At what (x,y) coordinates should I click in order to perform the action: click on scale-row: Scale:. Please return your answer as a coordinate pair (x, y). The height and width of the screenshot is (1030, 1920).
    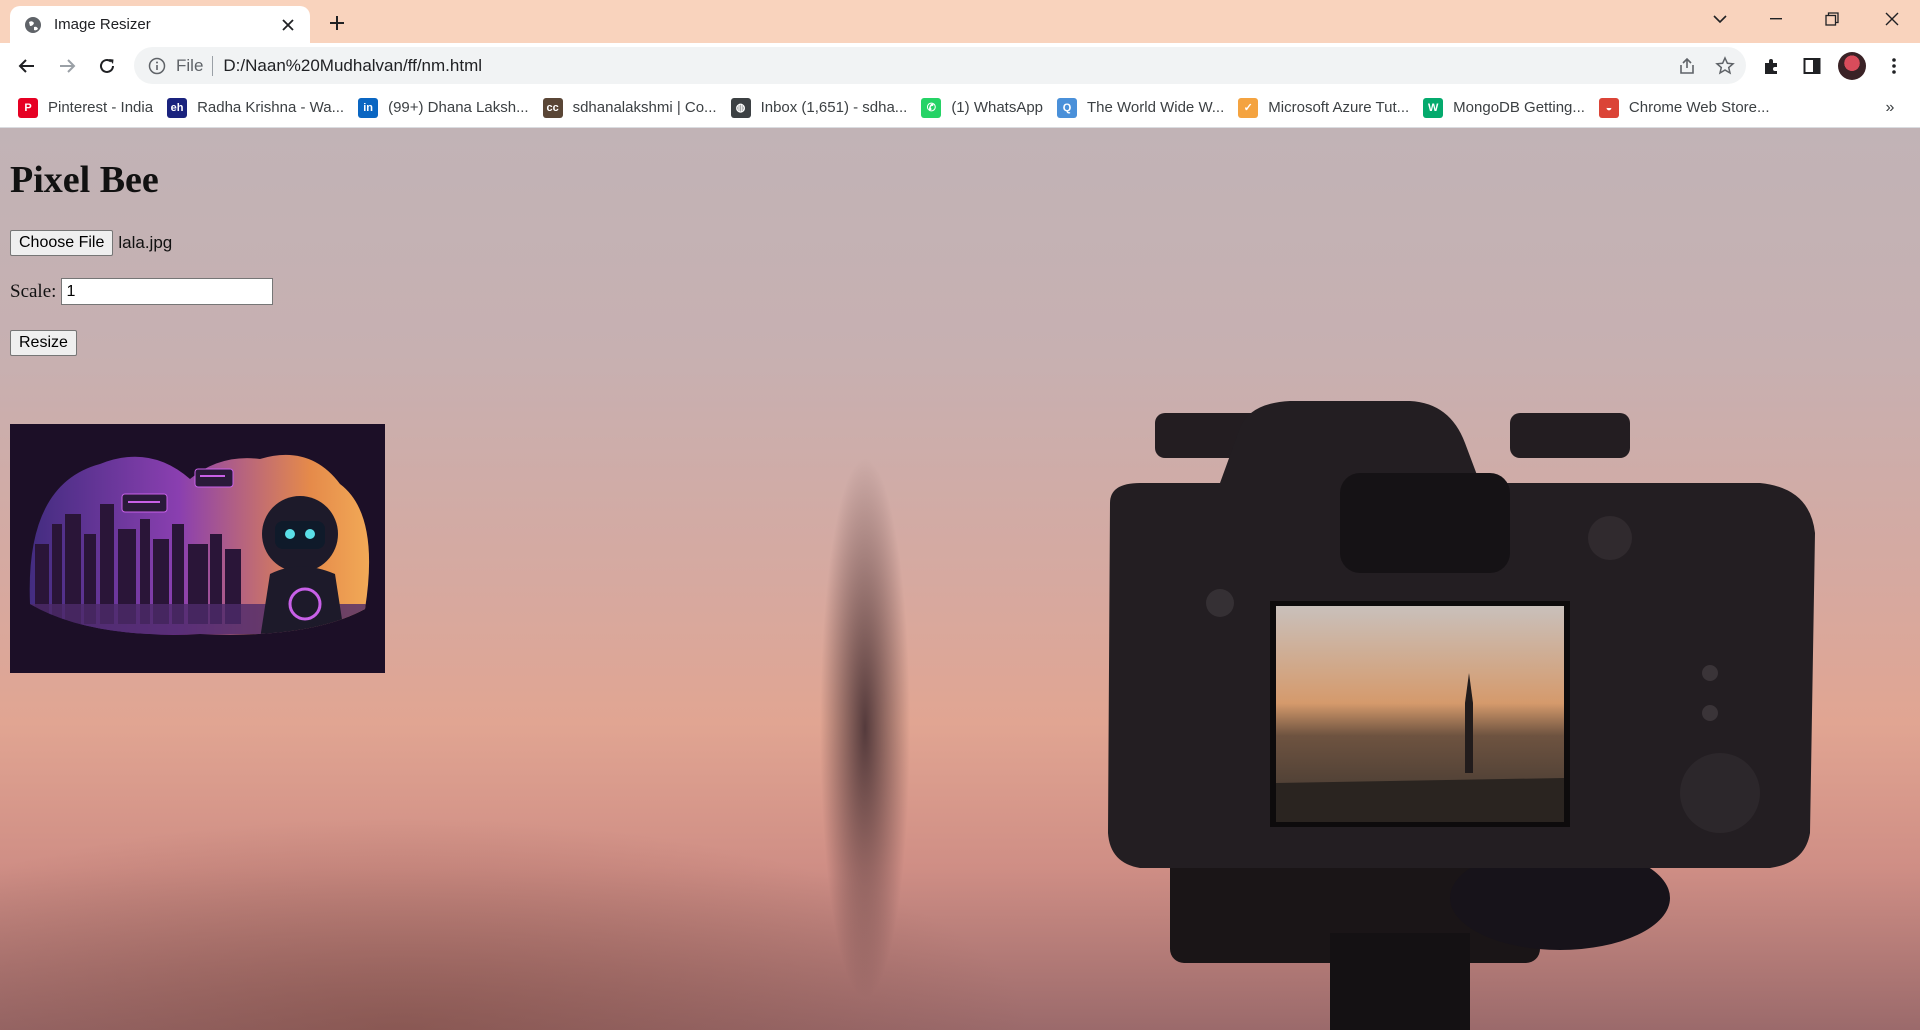
    Looking at the image, I should click on (142, 291).